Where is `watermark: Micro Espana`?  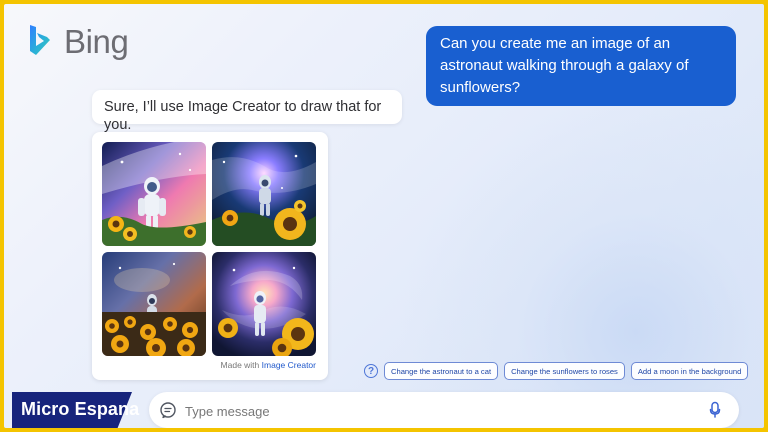
watermark: Micro Espana is located at coordinates (78, 407).